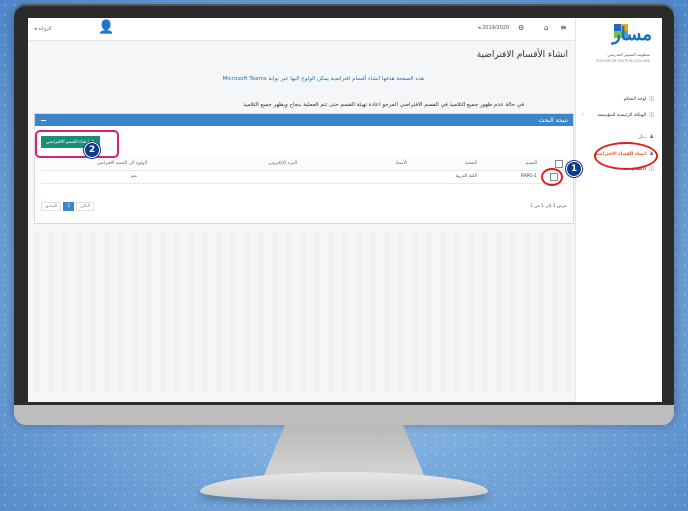  Describe the element at coordinates (522, 55) in the screenshot. I see `page-title: انشاء الأقسام الافتراضية` at that location.